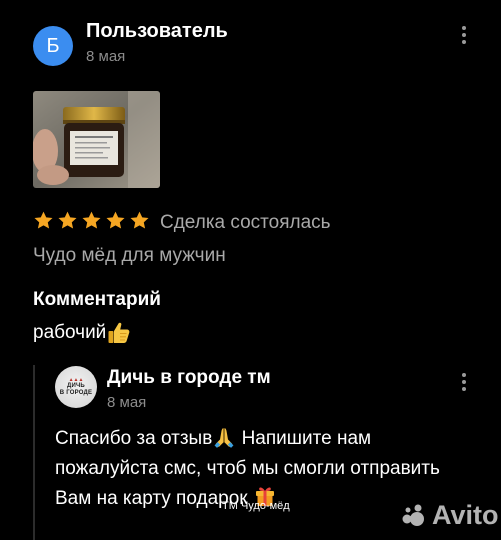 The height and width of the screenshot is (540, 501). Describe the element at coordinates (157, 31) in the screenshot. I see `author-name: Пользователь` at that location.